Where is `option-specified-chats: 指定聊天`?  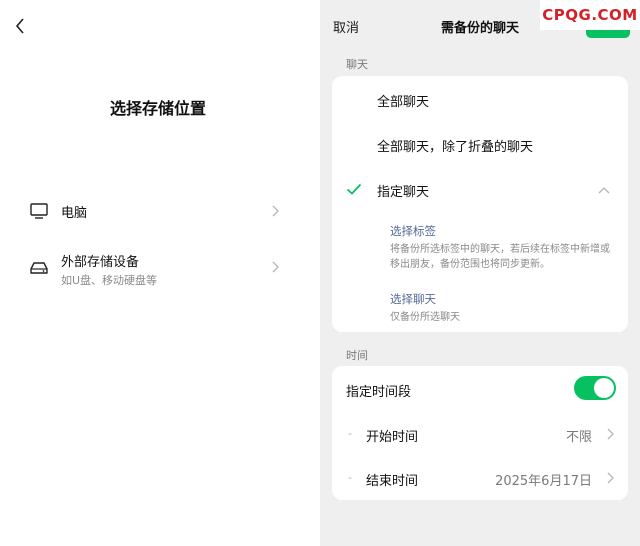 option-specified-chats: 指定聊天 is located at coordinates (480, 188).